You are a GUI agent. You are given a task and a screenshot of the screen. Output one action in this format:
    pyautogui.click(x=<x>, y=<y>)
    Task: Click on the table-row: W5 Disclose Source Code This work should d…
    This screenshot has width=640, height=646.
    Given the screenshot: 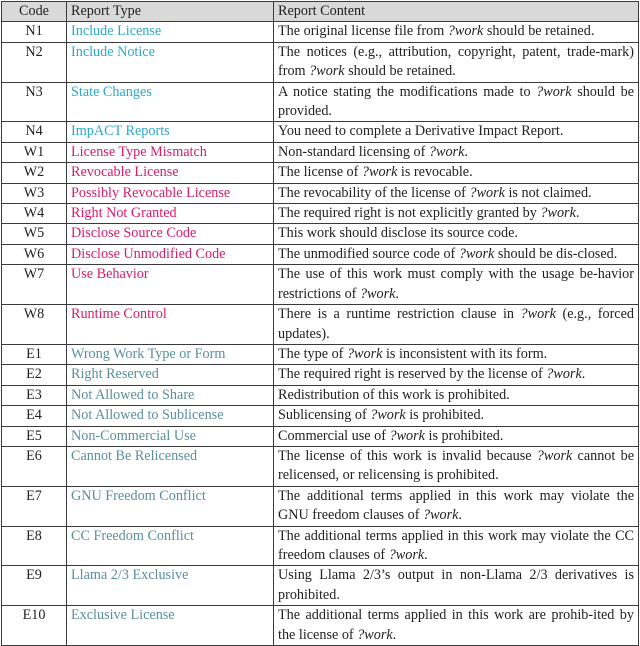 What is the action you would take?
    pyautogui.click(x=320, y=234)
    